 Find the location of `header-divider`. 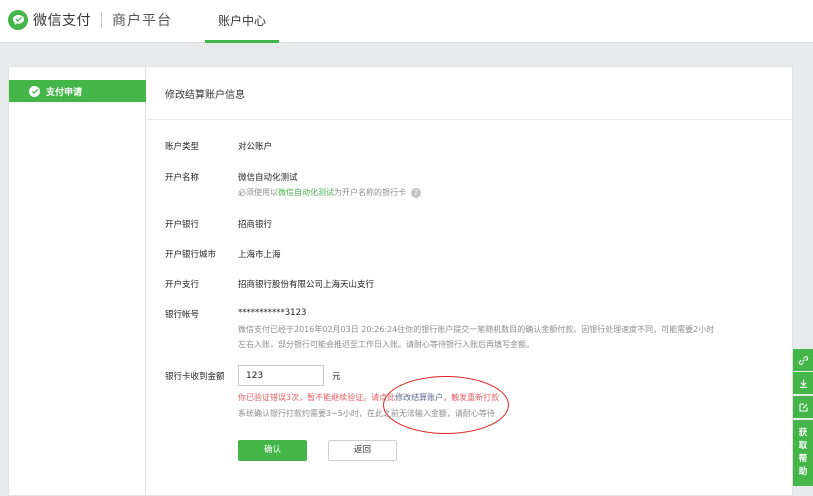

header-divider is located at coordinates (101, 20).